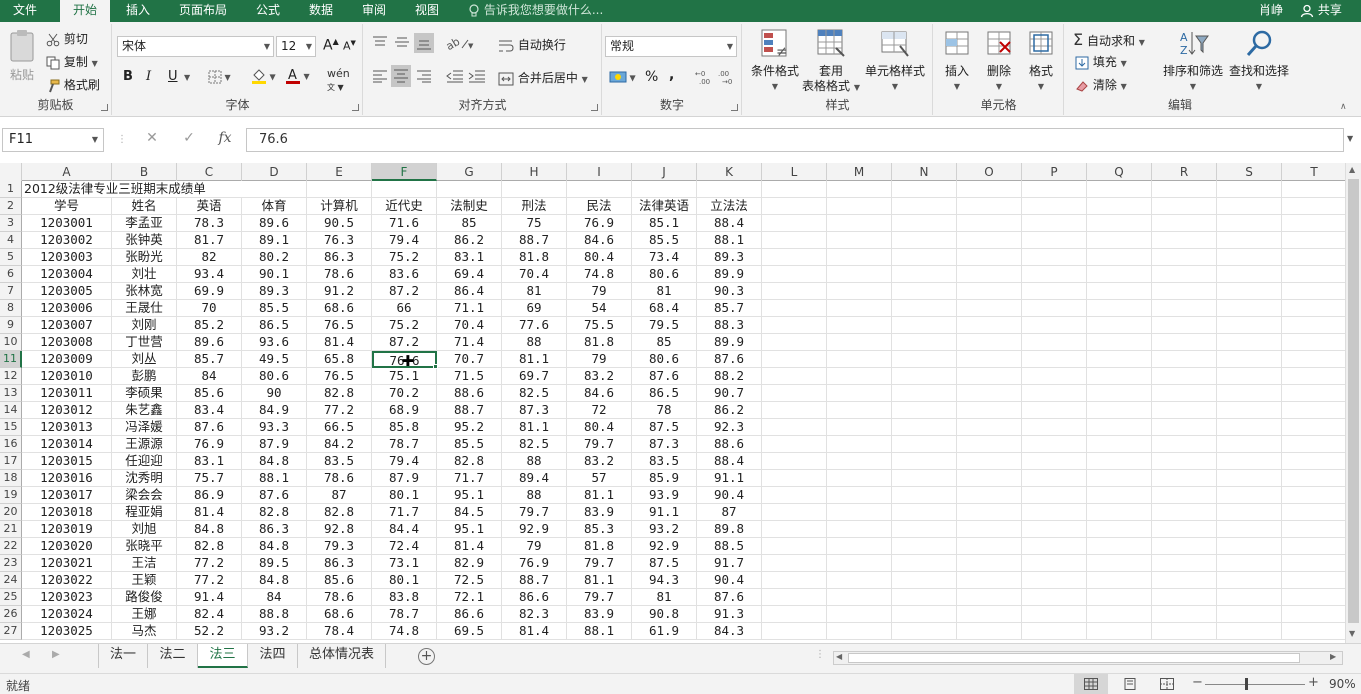  What do you see at coordinates (144, 563) in the screenshot?
I see `data-cell: 王洁` at bounding box center [144, 563].